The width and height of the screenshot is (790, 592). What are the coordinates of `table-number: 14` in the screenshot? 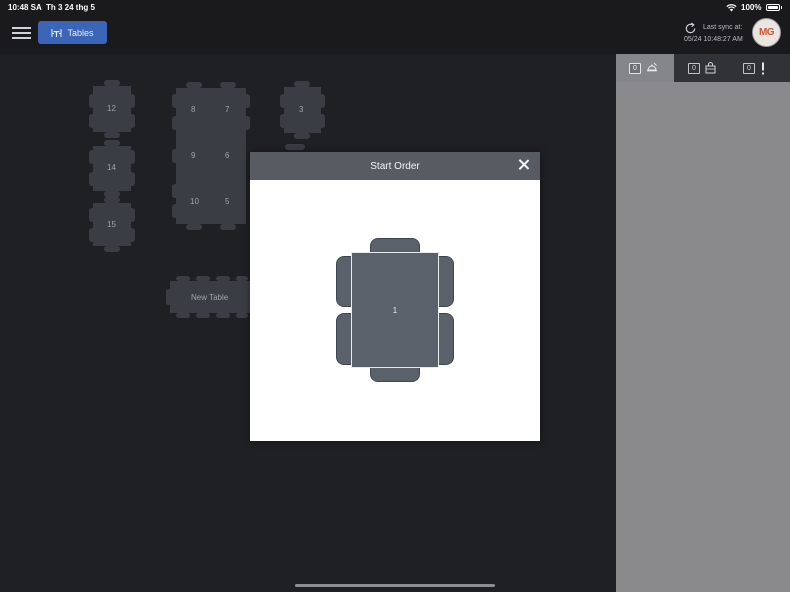 It's located at (111, 167).